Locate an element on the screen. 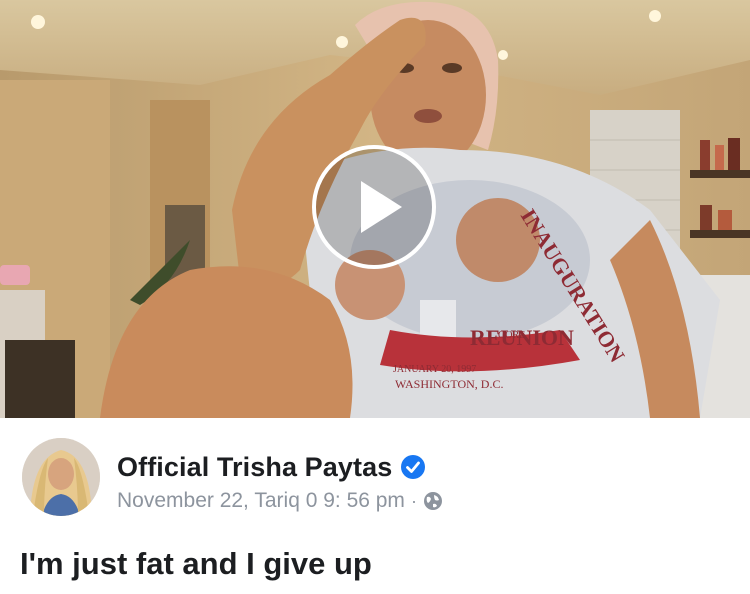  author-name: Official Trisha Paytas is located at coordinates (254, 467).